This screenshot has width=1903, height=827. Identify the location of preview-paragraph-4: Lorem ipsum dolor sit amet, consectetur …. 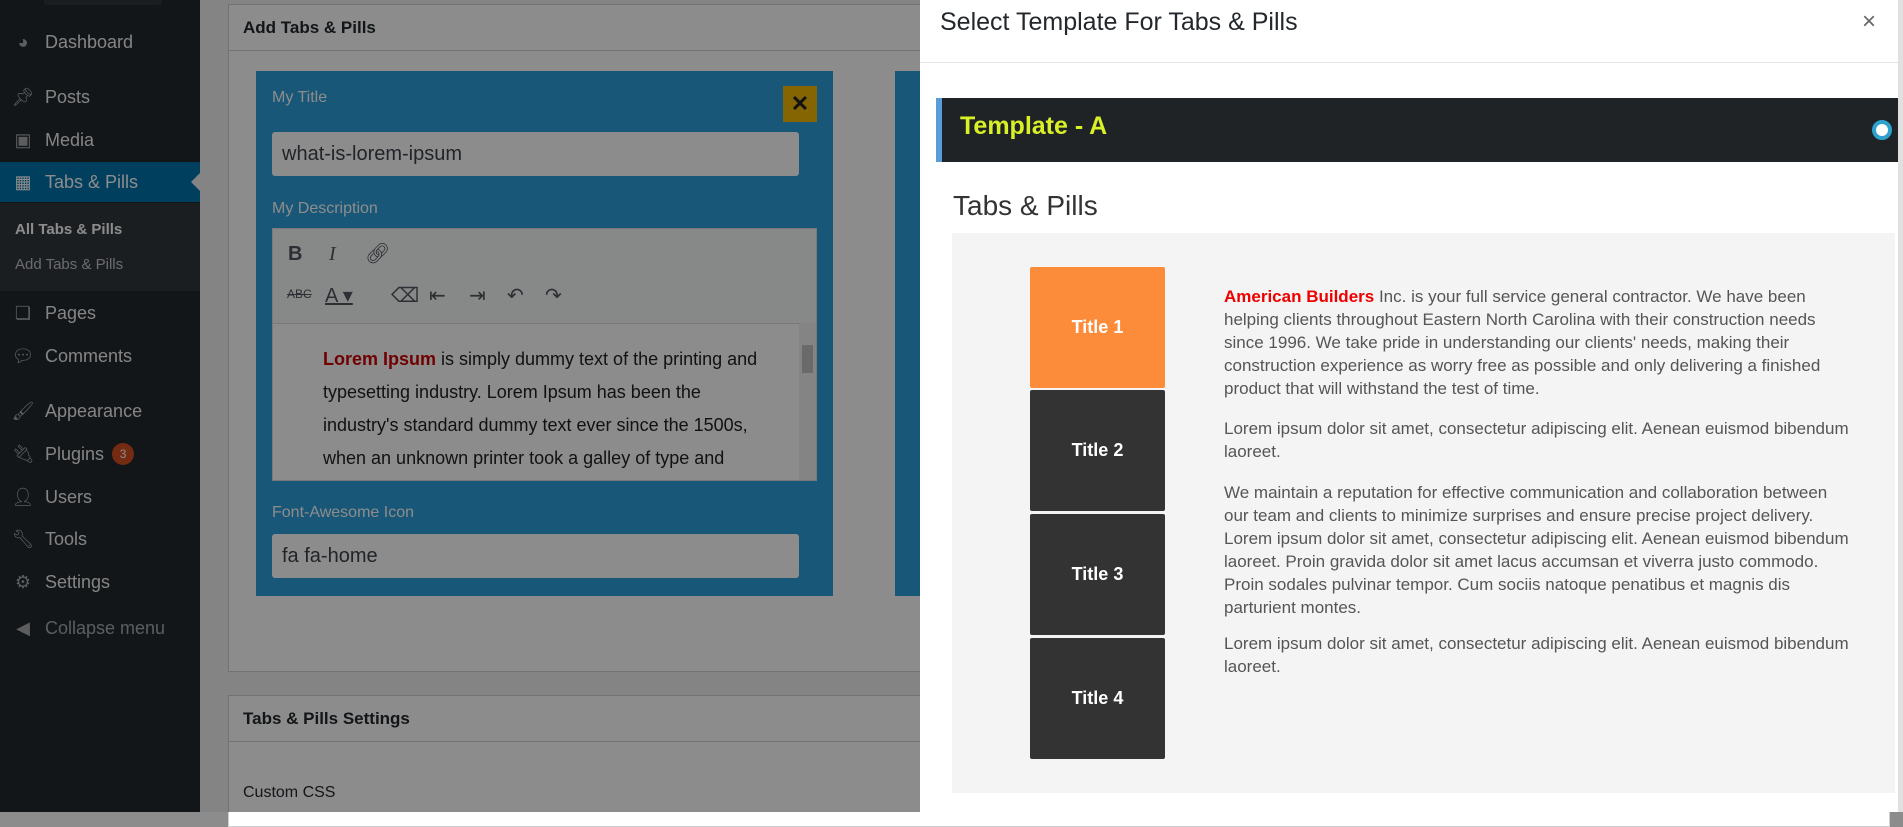
(1536, 655).